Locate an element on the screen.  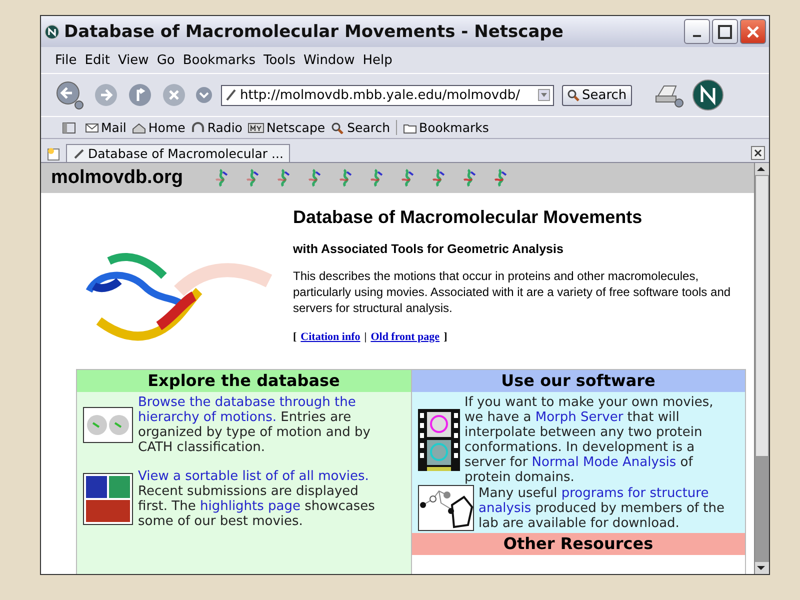
maximize-button is located at coordinates (725, 31).